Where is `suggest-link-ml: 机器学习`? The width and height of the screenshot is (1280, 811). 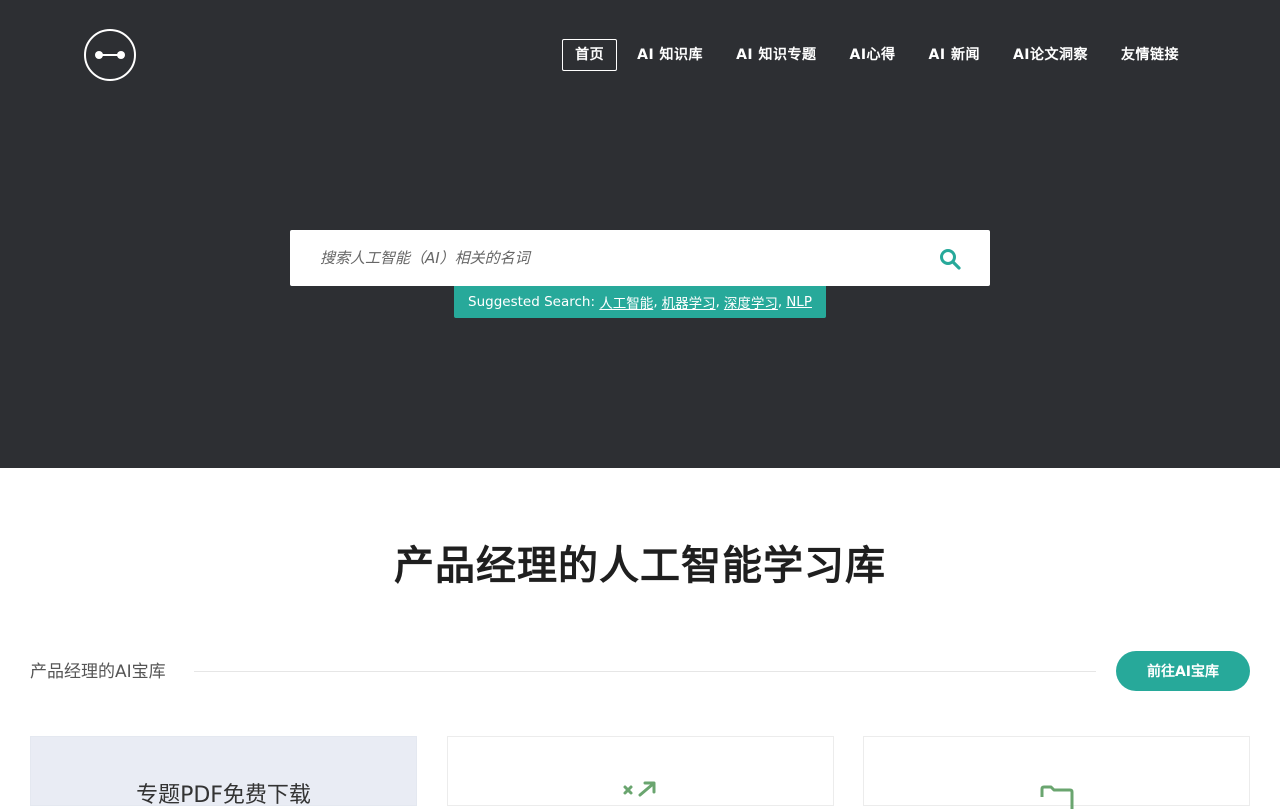 suggest-link-ml: 机器学习 is located at coordinates (689, 302).